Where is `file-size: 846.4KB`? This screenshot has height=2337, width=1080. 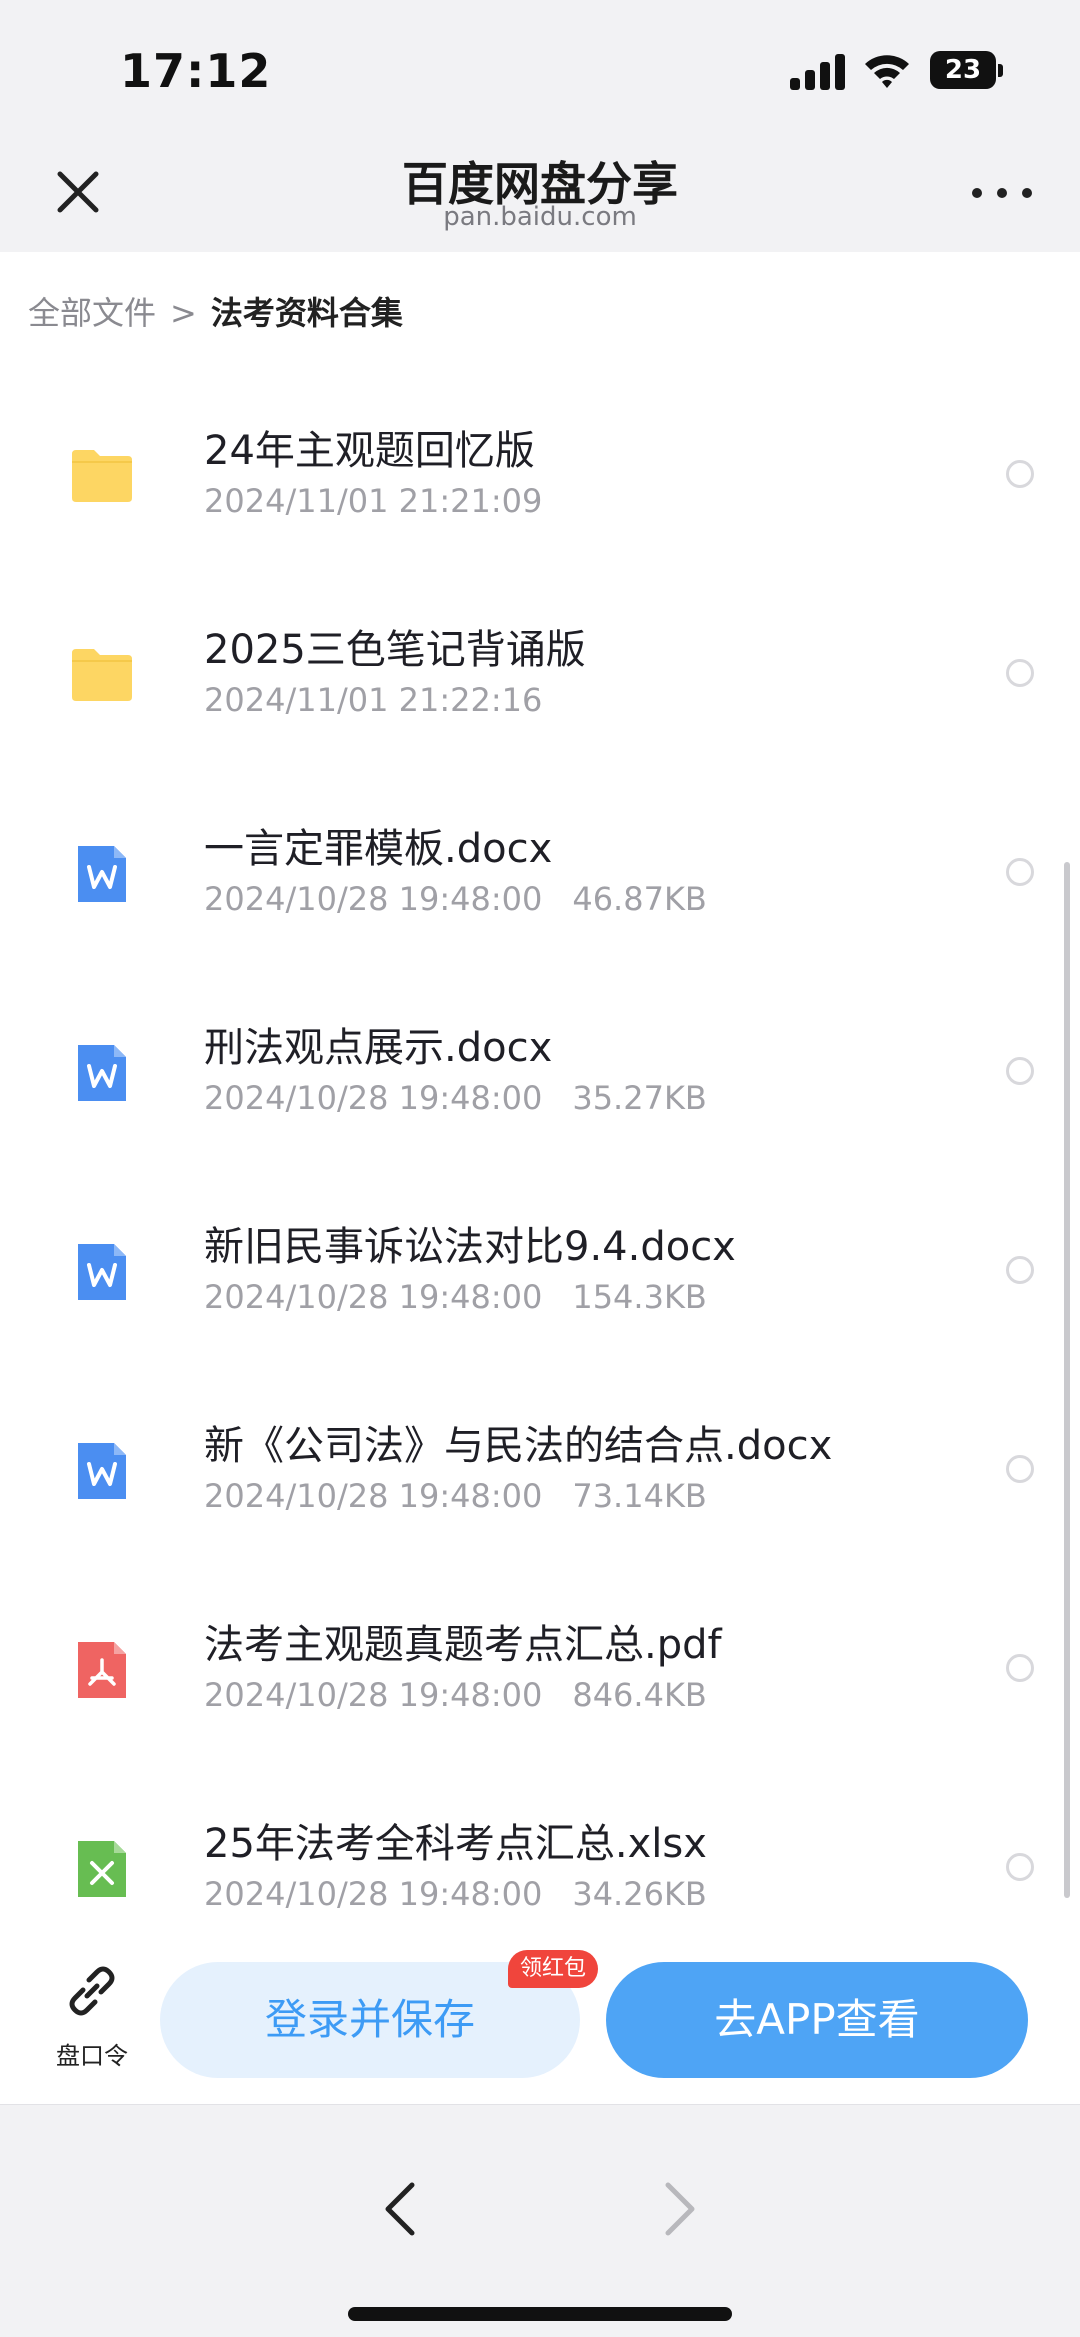
file-size: 846.4KB is located at coordinates (639, 1695).